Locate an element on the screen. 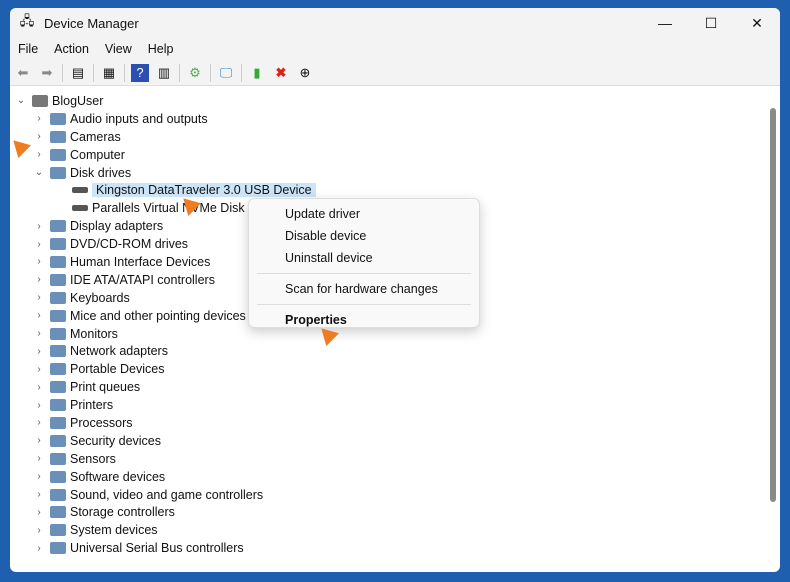 The width and height of the screenshot is (790, 582). root-label: BlogUser is located at coordinates (78, 100).